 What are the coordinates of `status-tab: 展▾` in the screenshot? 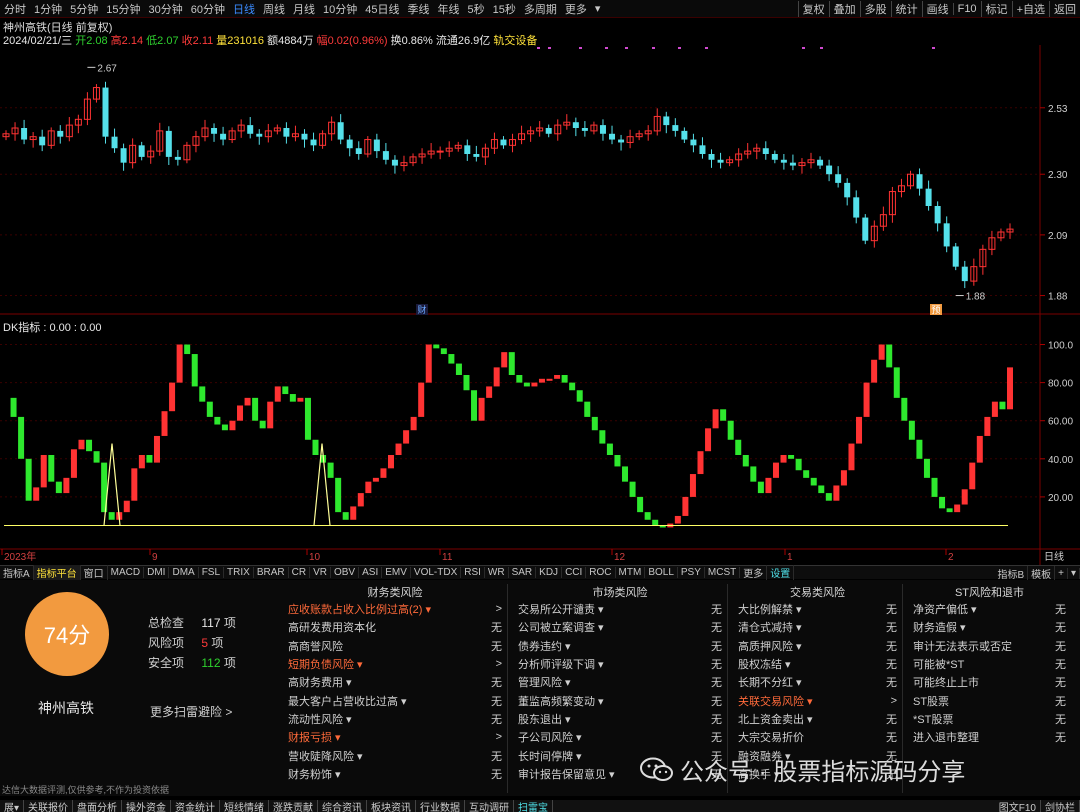 It's located at (12, 806).